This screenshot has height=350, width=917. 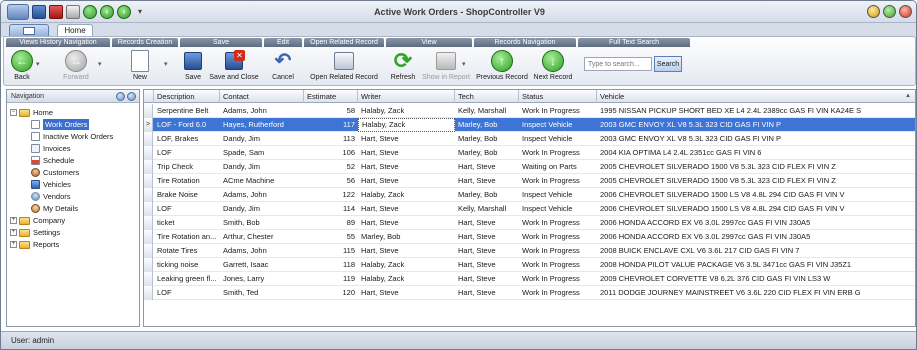 What do you see at coordinates (283, 65) in the screenshot?
I see `cancel-button: ↶ Cancel` at bounding box center [283, 65].